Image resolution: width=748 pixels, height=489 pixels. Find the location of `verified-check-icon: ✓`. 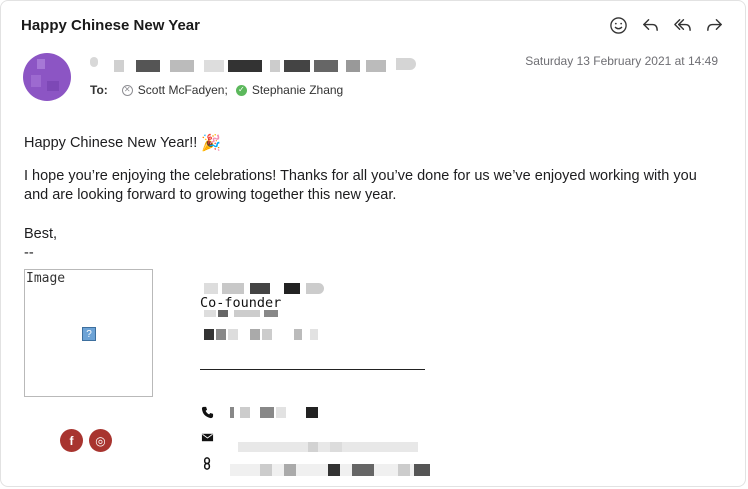

verified-check-icon: ✓ is located at coordinates (241, 90).